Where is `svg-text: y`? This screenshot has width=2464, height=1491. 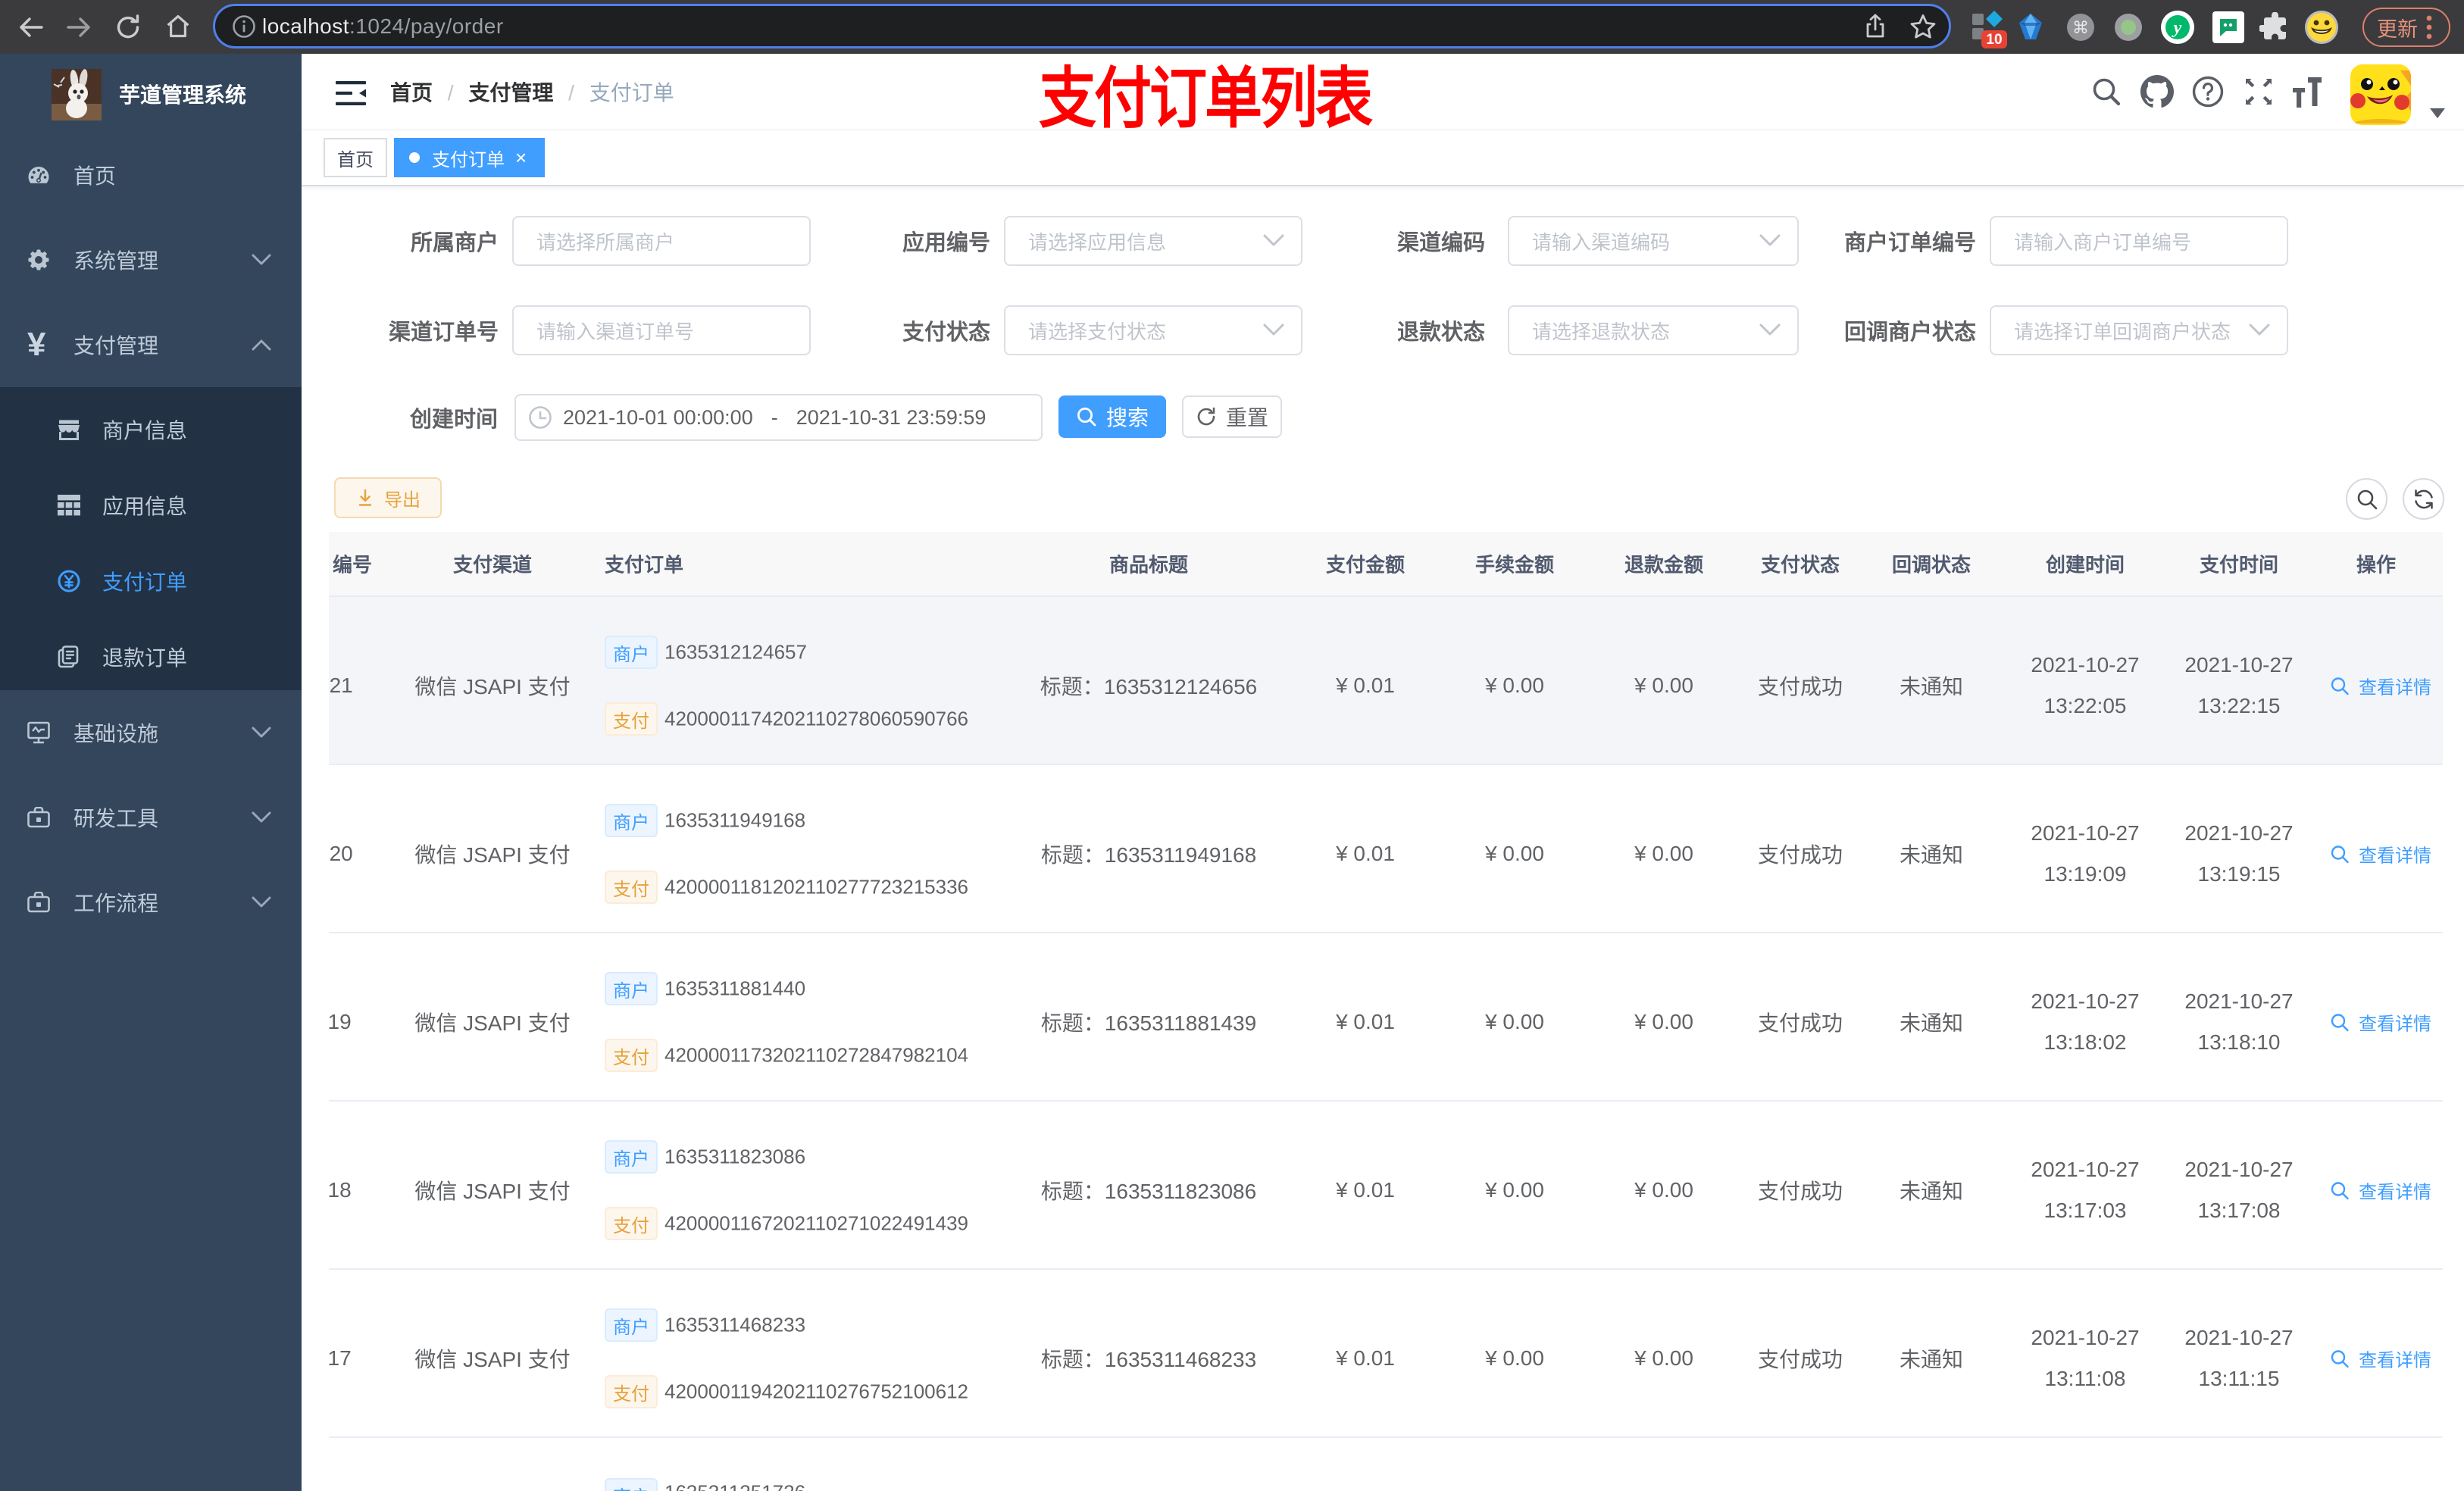 svg-text: y is located at coordinates (2177, 28).